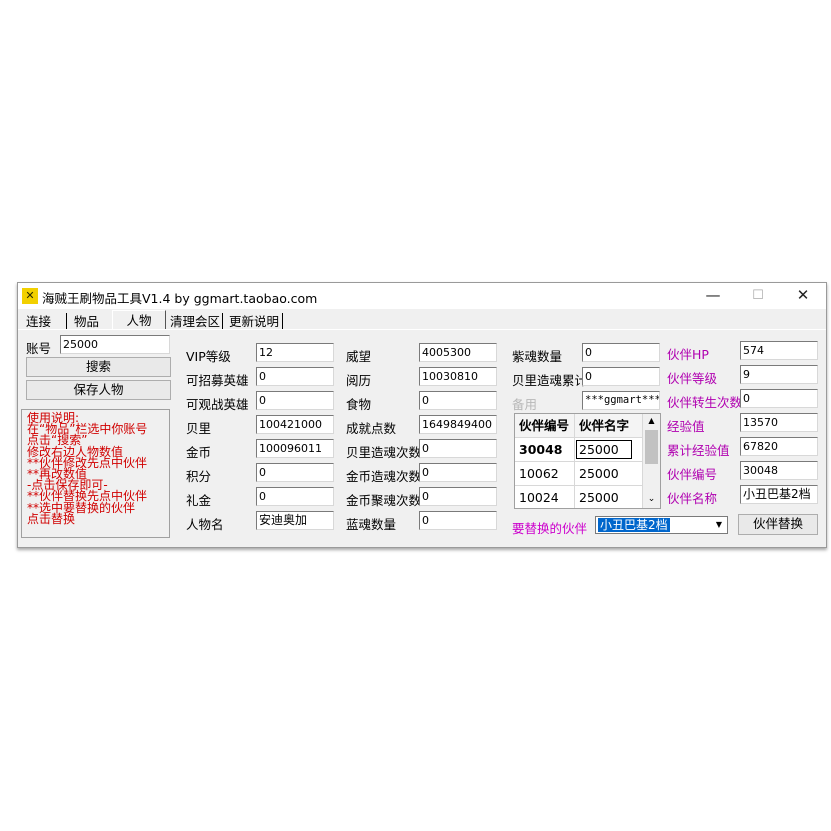 This screenshot has height=831, width=831. Describe the element at coordinates (199, 452) in the screenshot. I see `gold-label: 金币` at that location.